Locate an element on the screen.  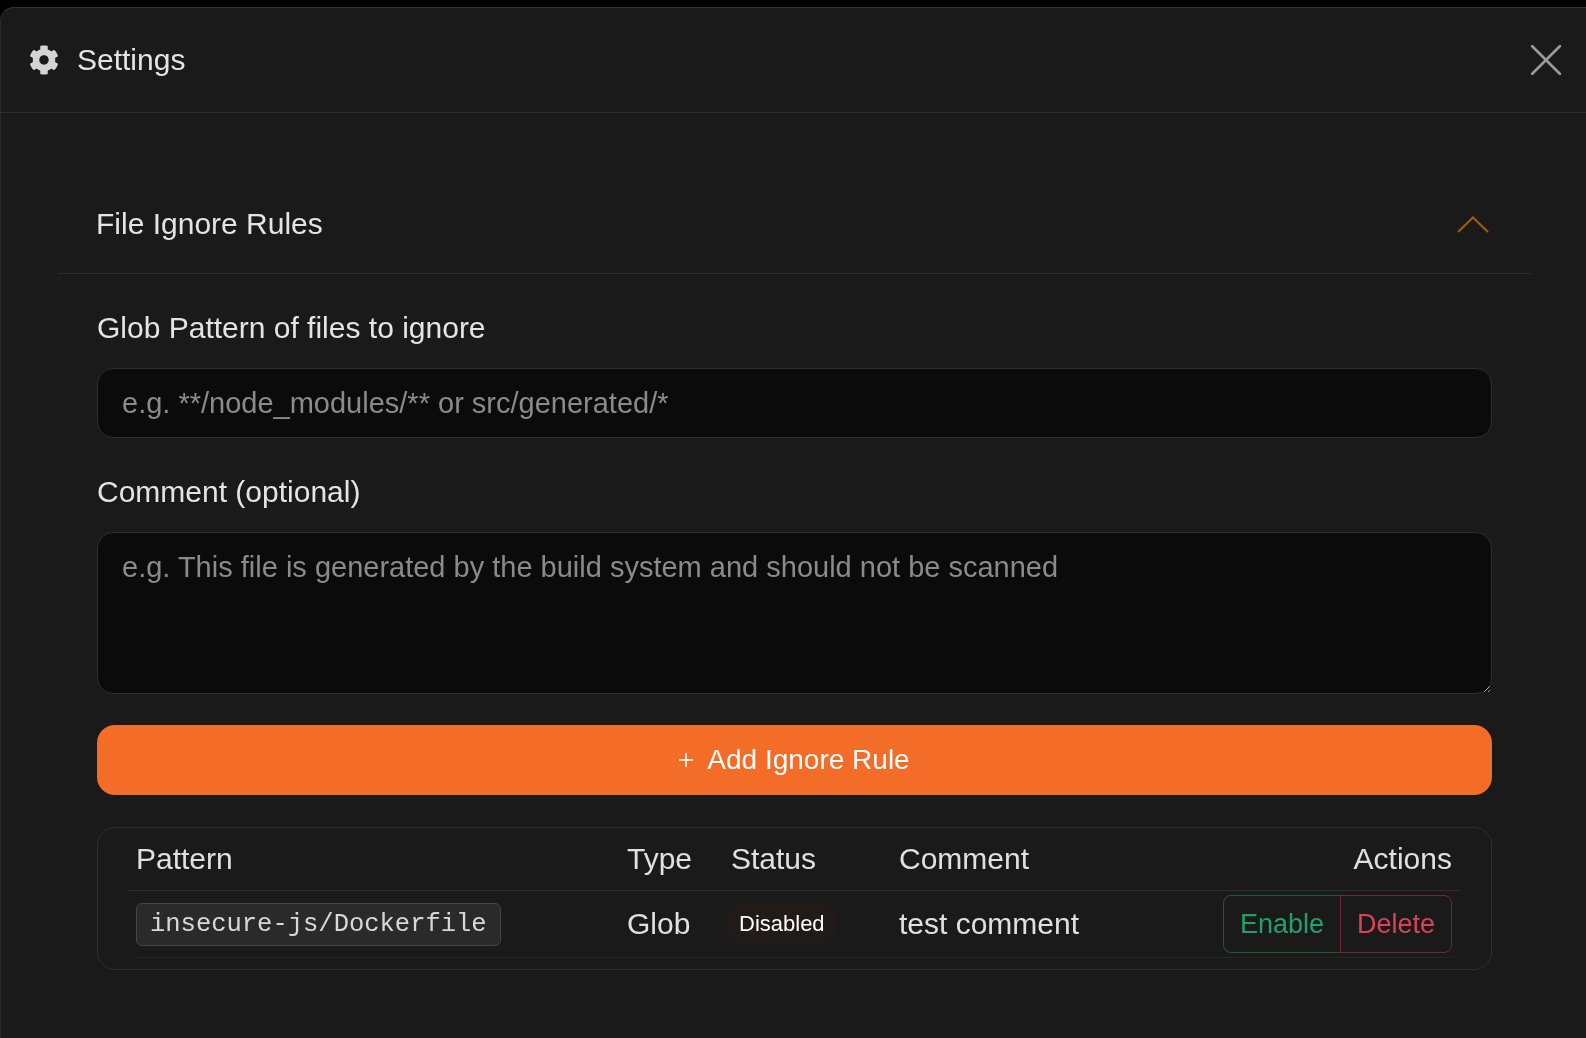
delete-button: Delete is located at coordinates (1395, 924).